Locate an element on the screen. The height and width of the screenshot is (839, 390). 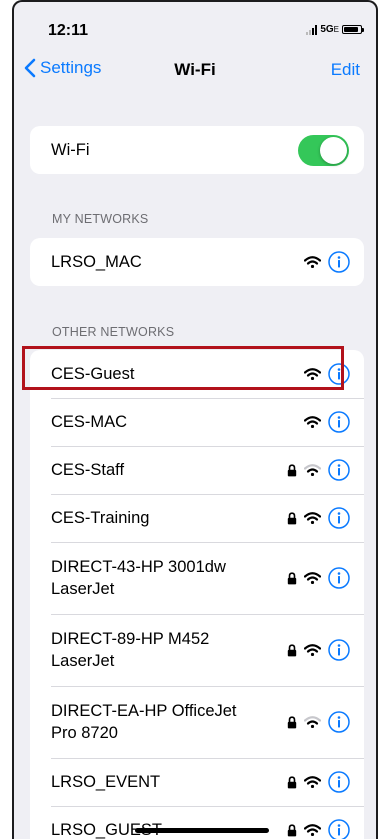
network-row: DIRECT-89-HP M452 LaserJet is located at coordinates (197, 650).